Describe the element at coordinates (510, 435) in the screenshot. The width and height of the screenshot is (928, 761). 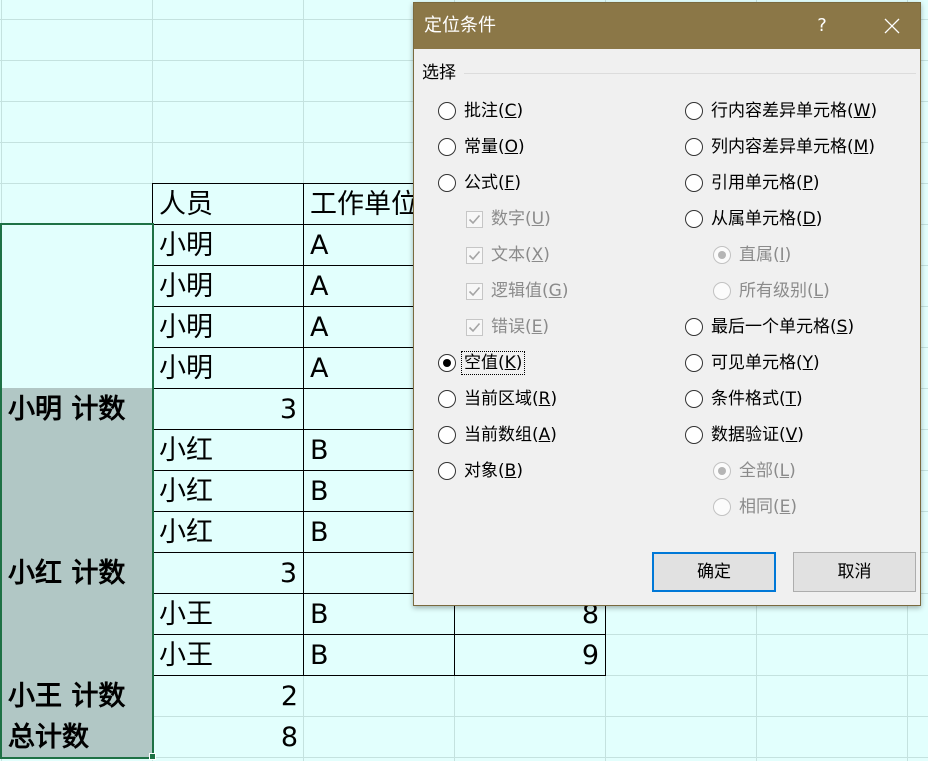
I see `current-array-label: 当前数组(A)` at that location.